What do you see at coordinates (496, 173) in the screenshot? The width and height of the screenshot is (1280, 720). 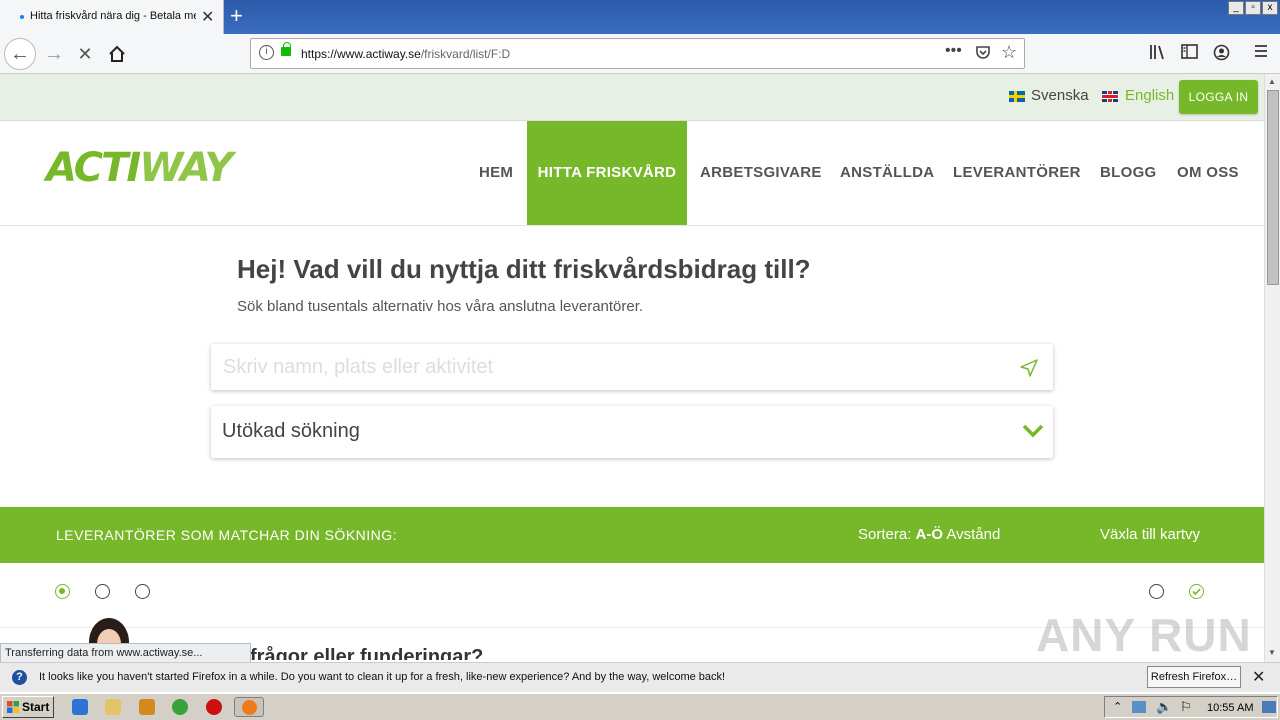 I see `nav-hem: HEM` at bounding box center [496, 173].